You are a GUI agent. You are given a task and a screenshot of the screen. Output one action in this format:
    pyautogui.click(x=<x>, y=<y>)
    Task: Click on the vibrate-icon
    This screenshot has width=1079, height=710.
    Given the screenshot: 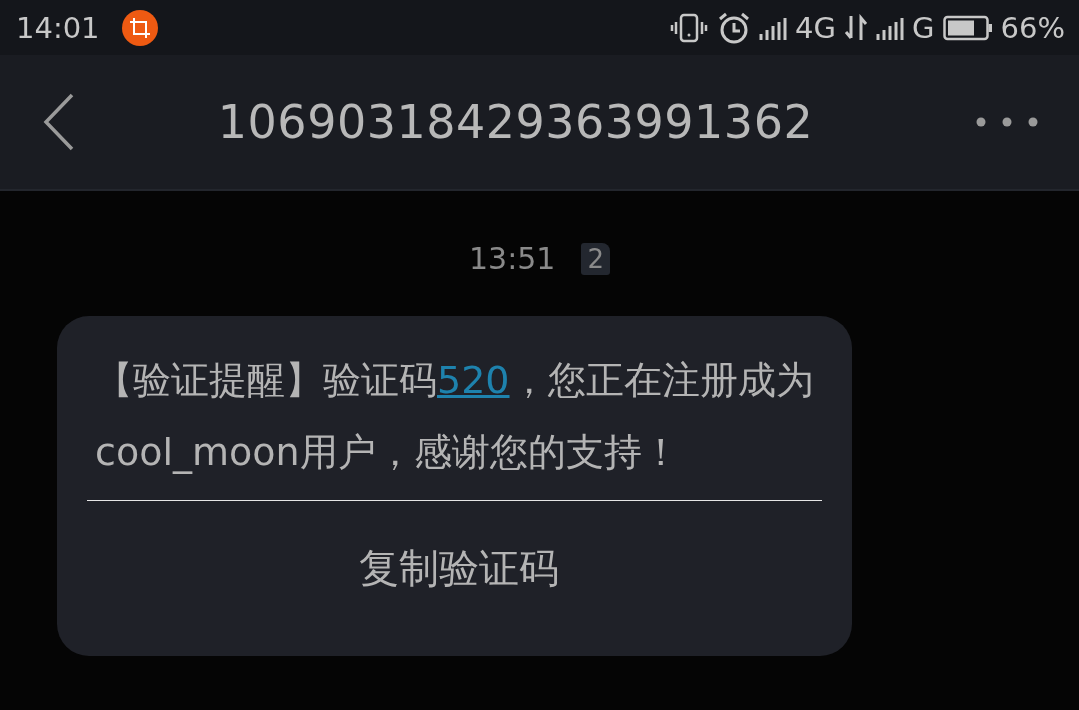 What is the action you would take?
    pyautogui.click(x=689, y=27)
    